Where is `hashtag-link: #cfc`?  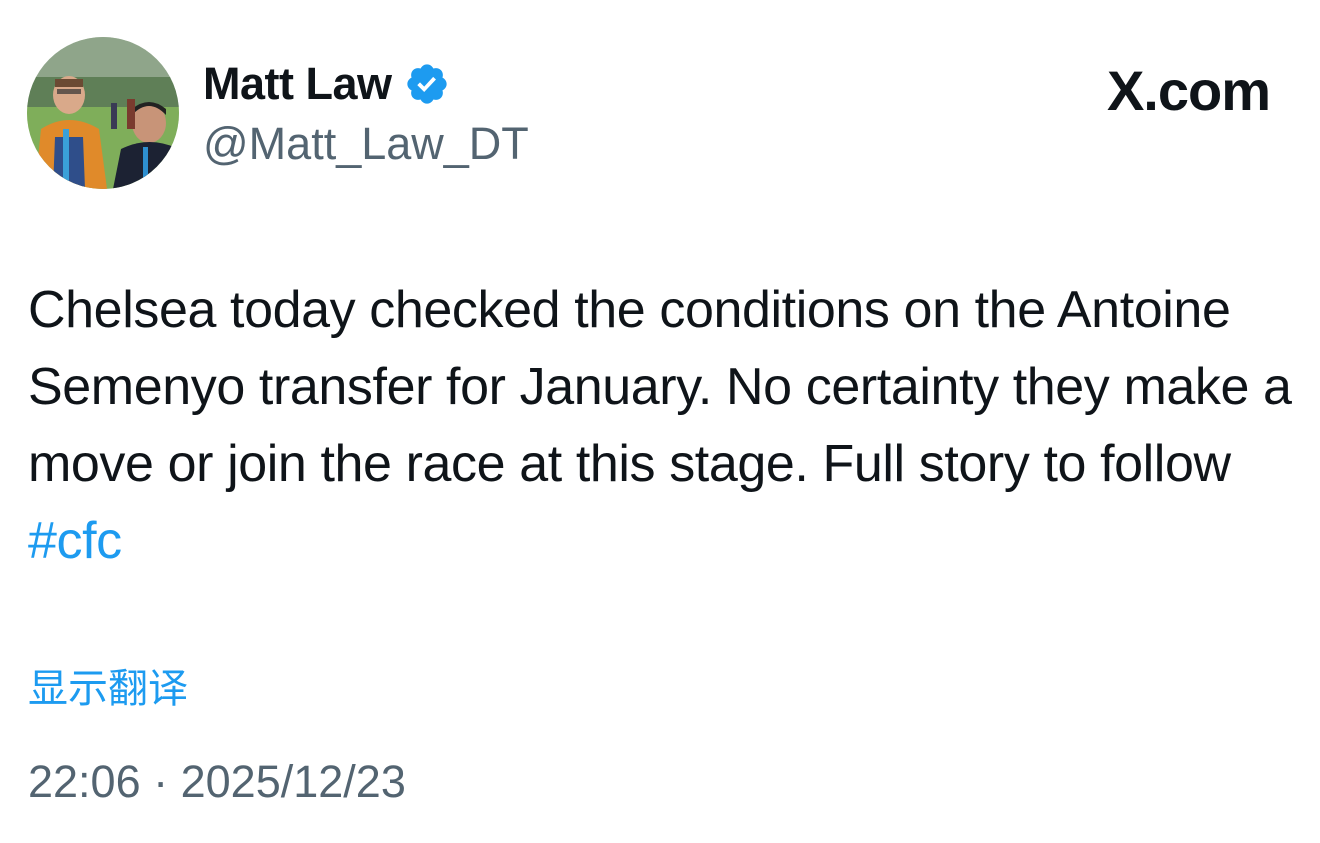 hashtag-link: #cfc is located at coordinates (75, 541).